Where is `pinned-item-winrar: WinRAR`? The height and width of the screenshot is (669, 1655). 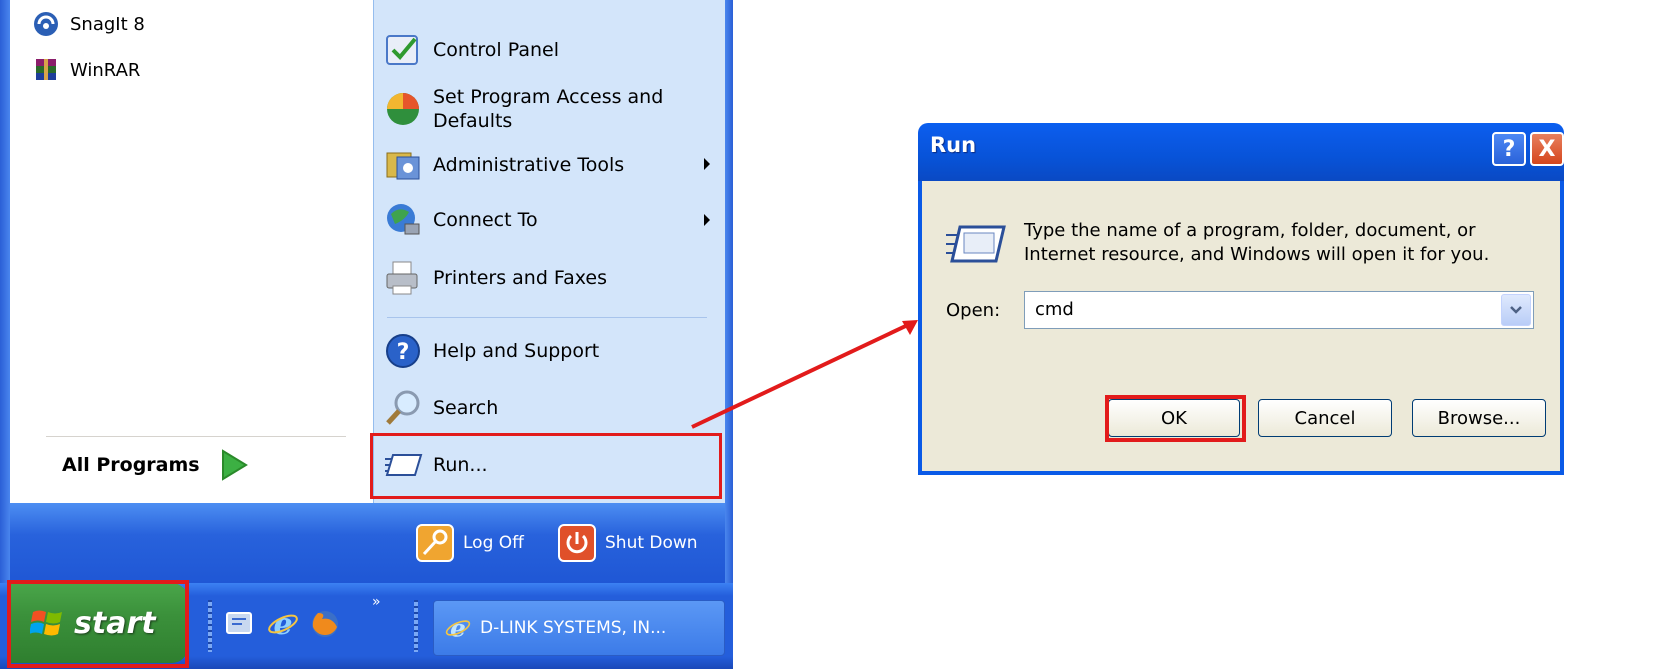
pinned-item-winrar: WinRAR is located at coordinates (86, 70).